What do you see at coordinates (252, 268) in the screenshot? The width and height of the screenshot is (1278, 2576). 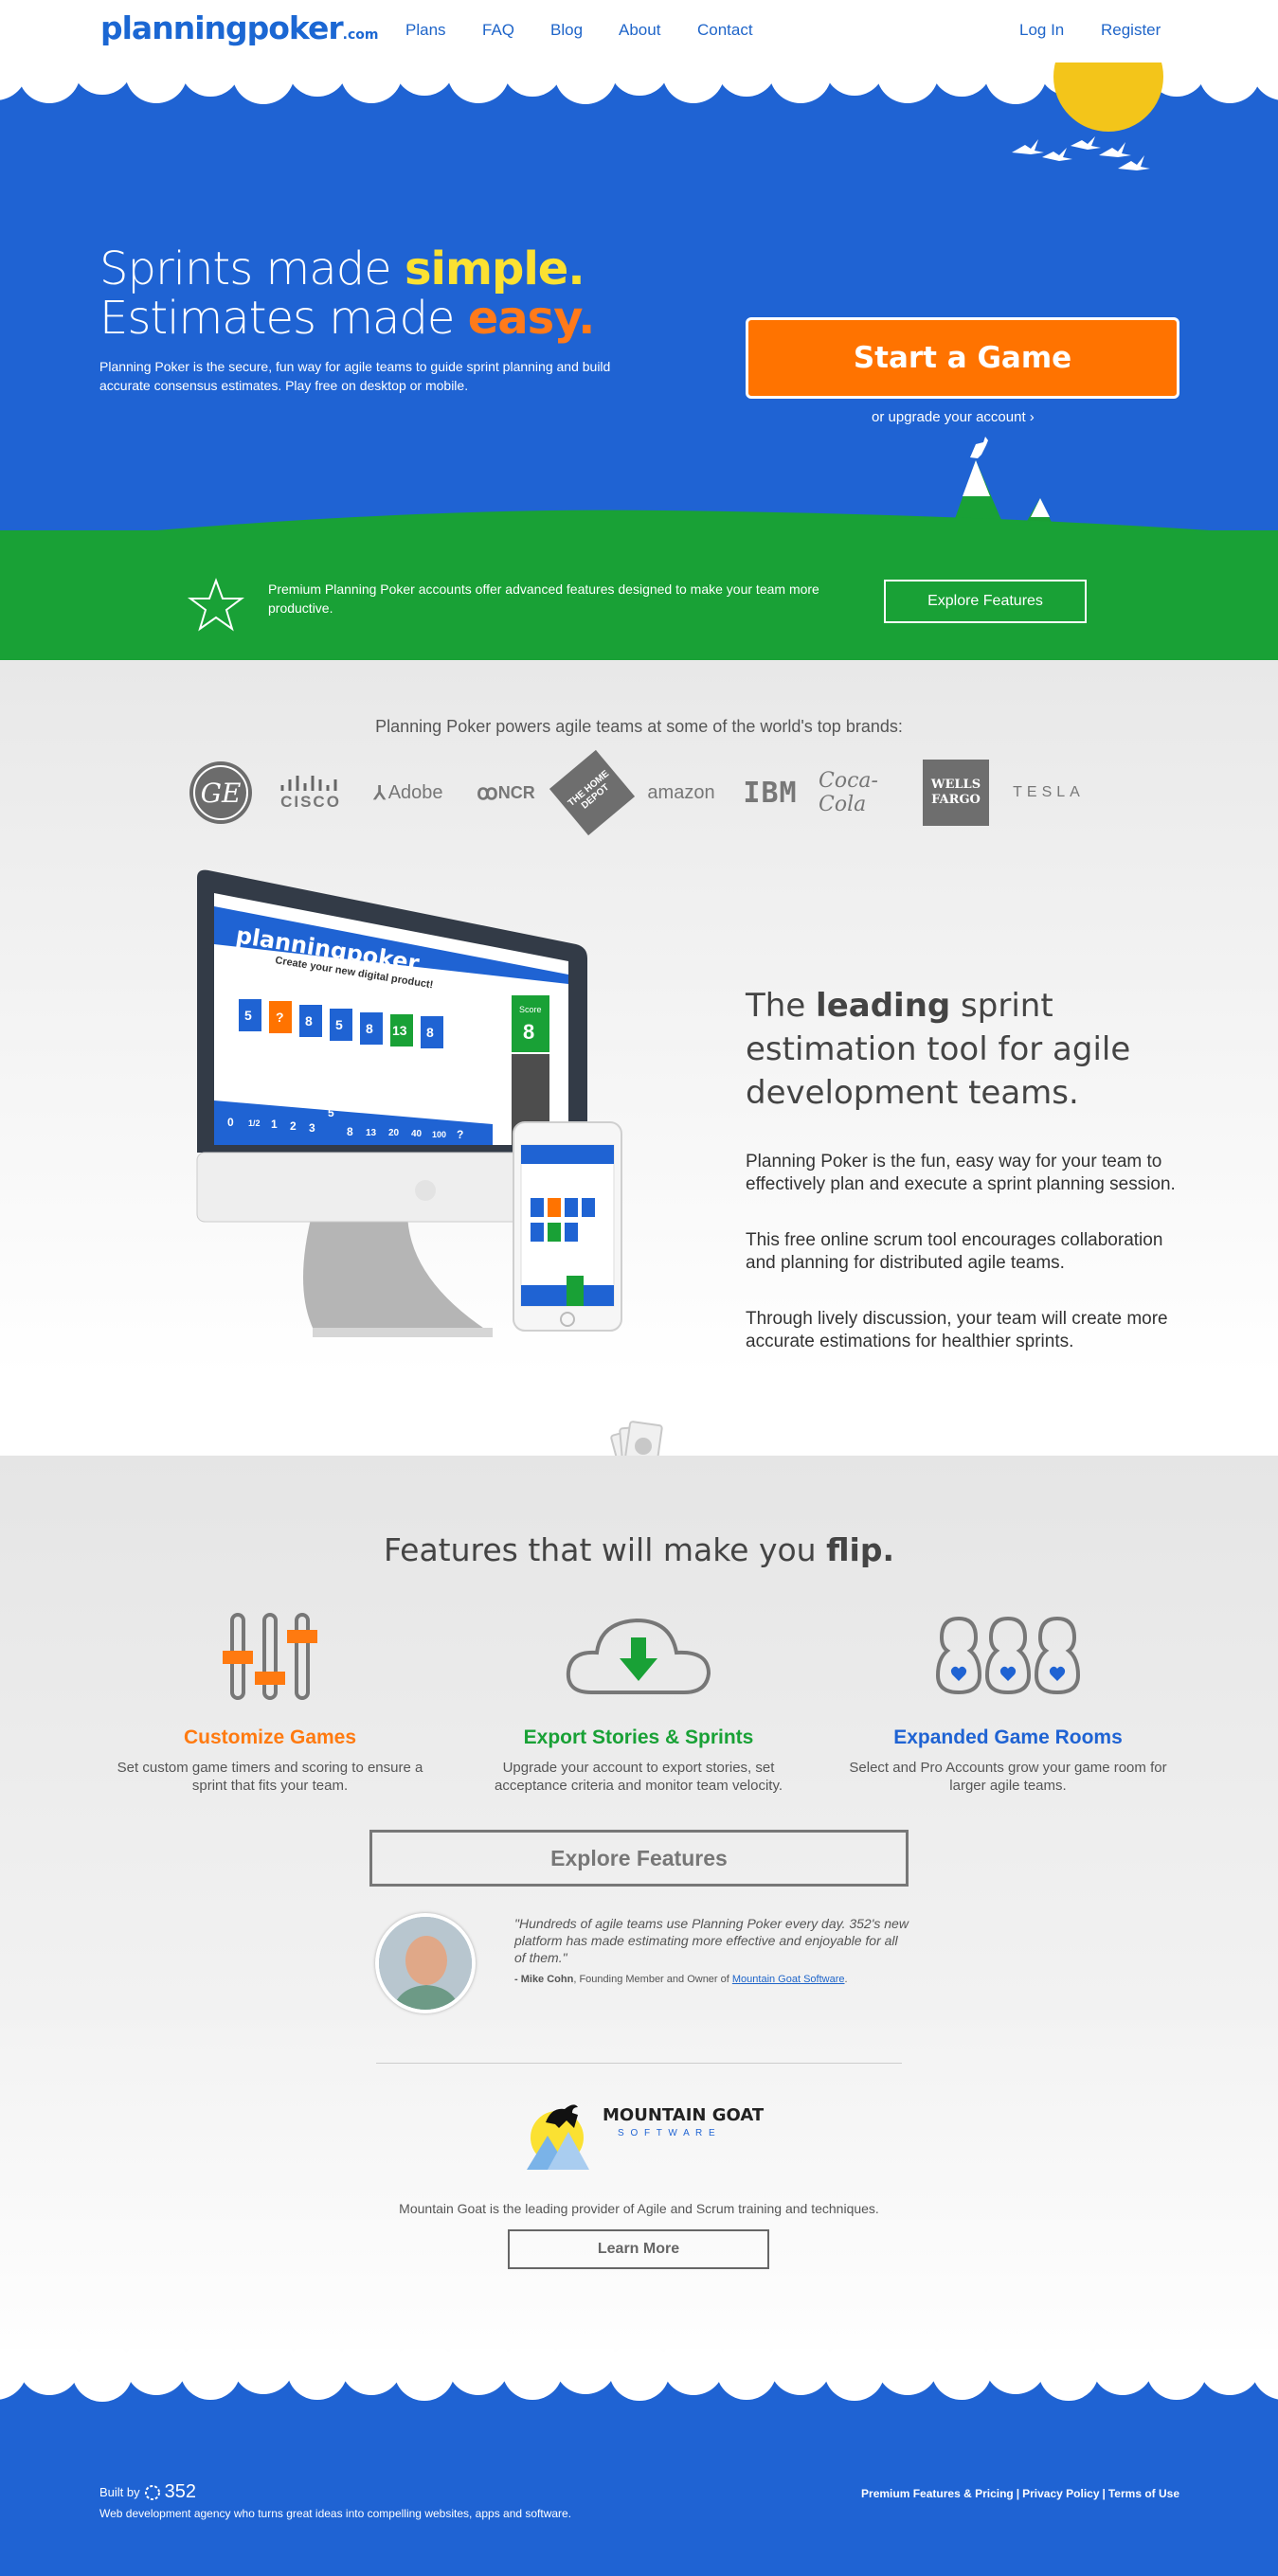 I see `hero-line1-text: Sprints made` at bounding box center [252, 268].